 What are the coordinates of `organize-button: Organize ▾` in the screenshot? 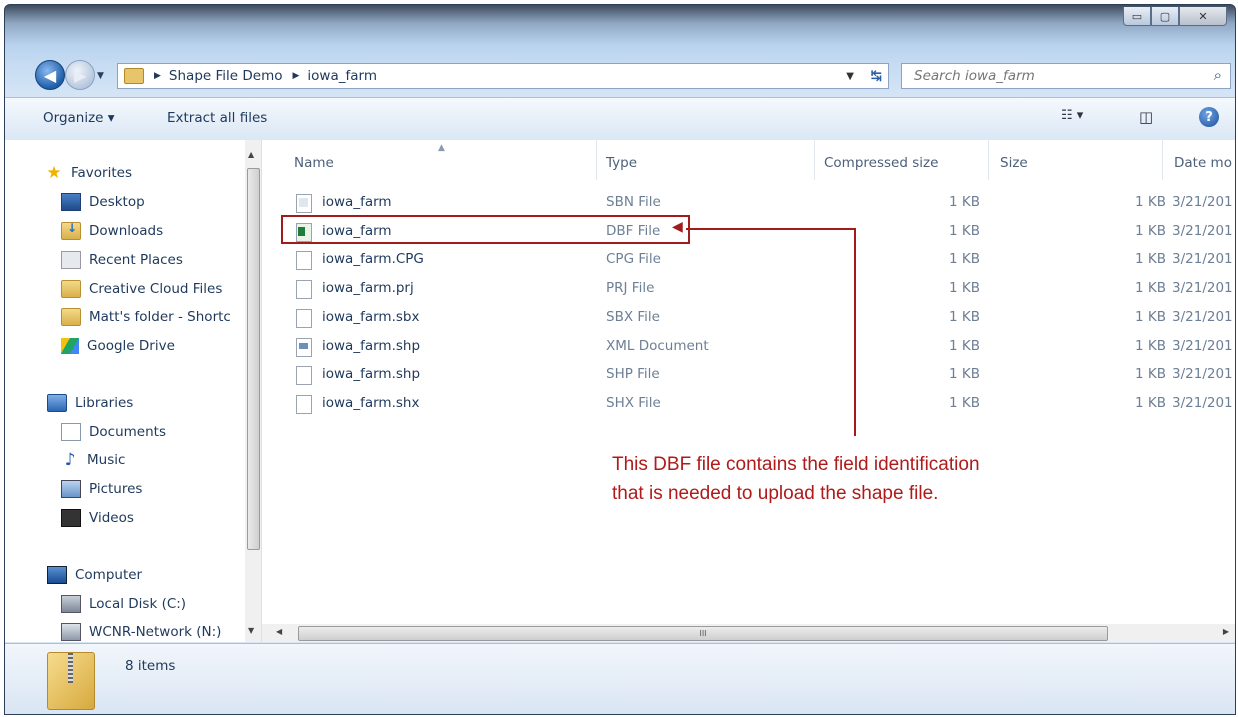 It's located at (79, 118).